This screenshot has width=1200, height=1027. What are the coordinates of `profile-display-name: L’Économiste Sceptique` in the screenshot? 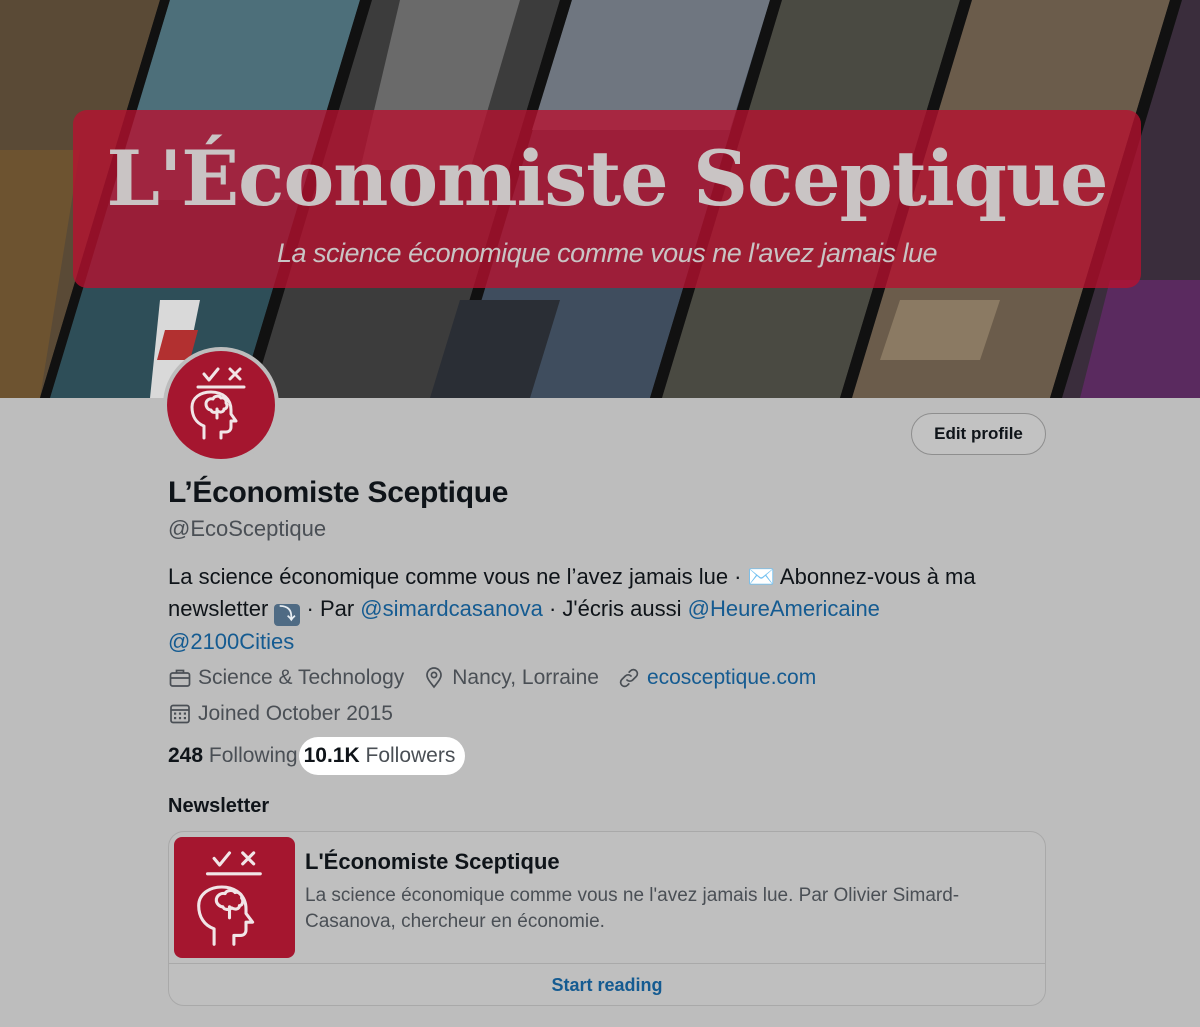 It's located at (338, 492).